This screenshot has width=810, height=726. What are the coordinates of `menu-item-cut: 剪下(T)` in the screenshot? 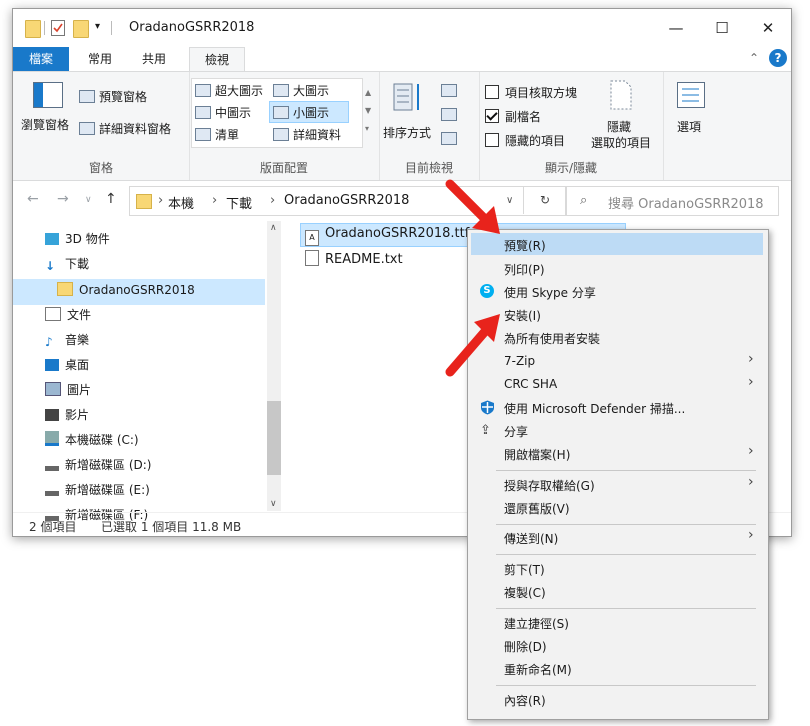 It's located at (524, 569).